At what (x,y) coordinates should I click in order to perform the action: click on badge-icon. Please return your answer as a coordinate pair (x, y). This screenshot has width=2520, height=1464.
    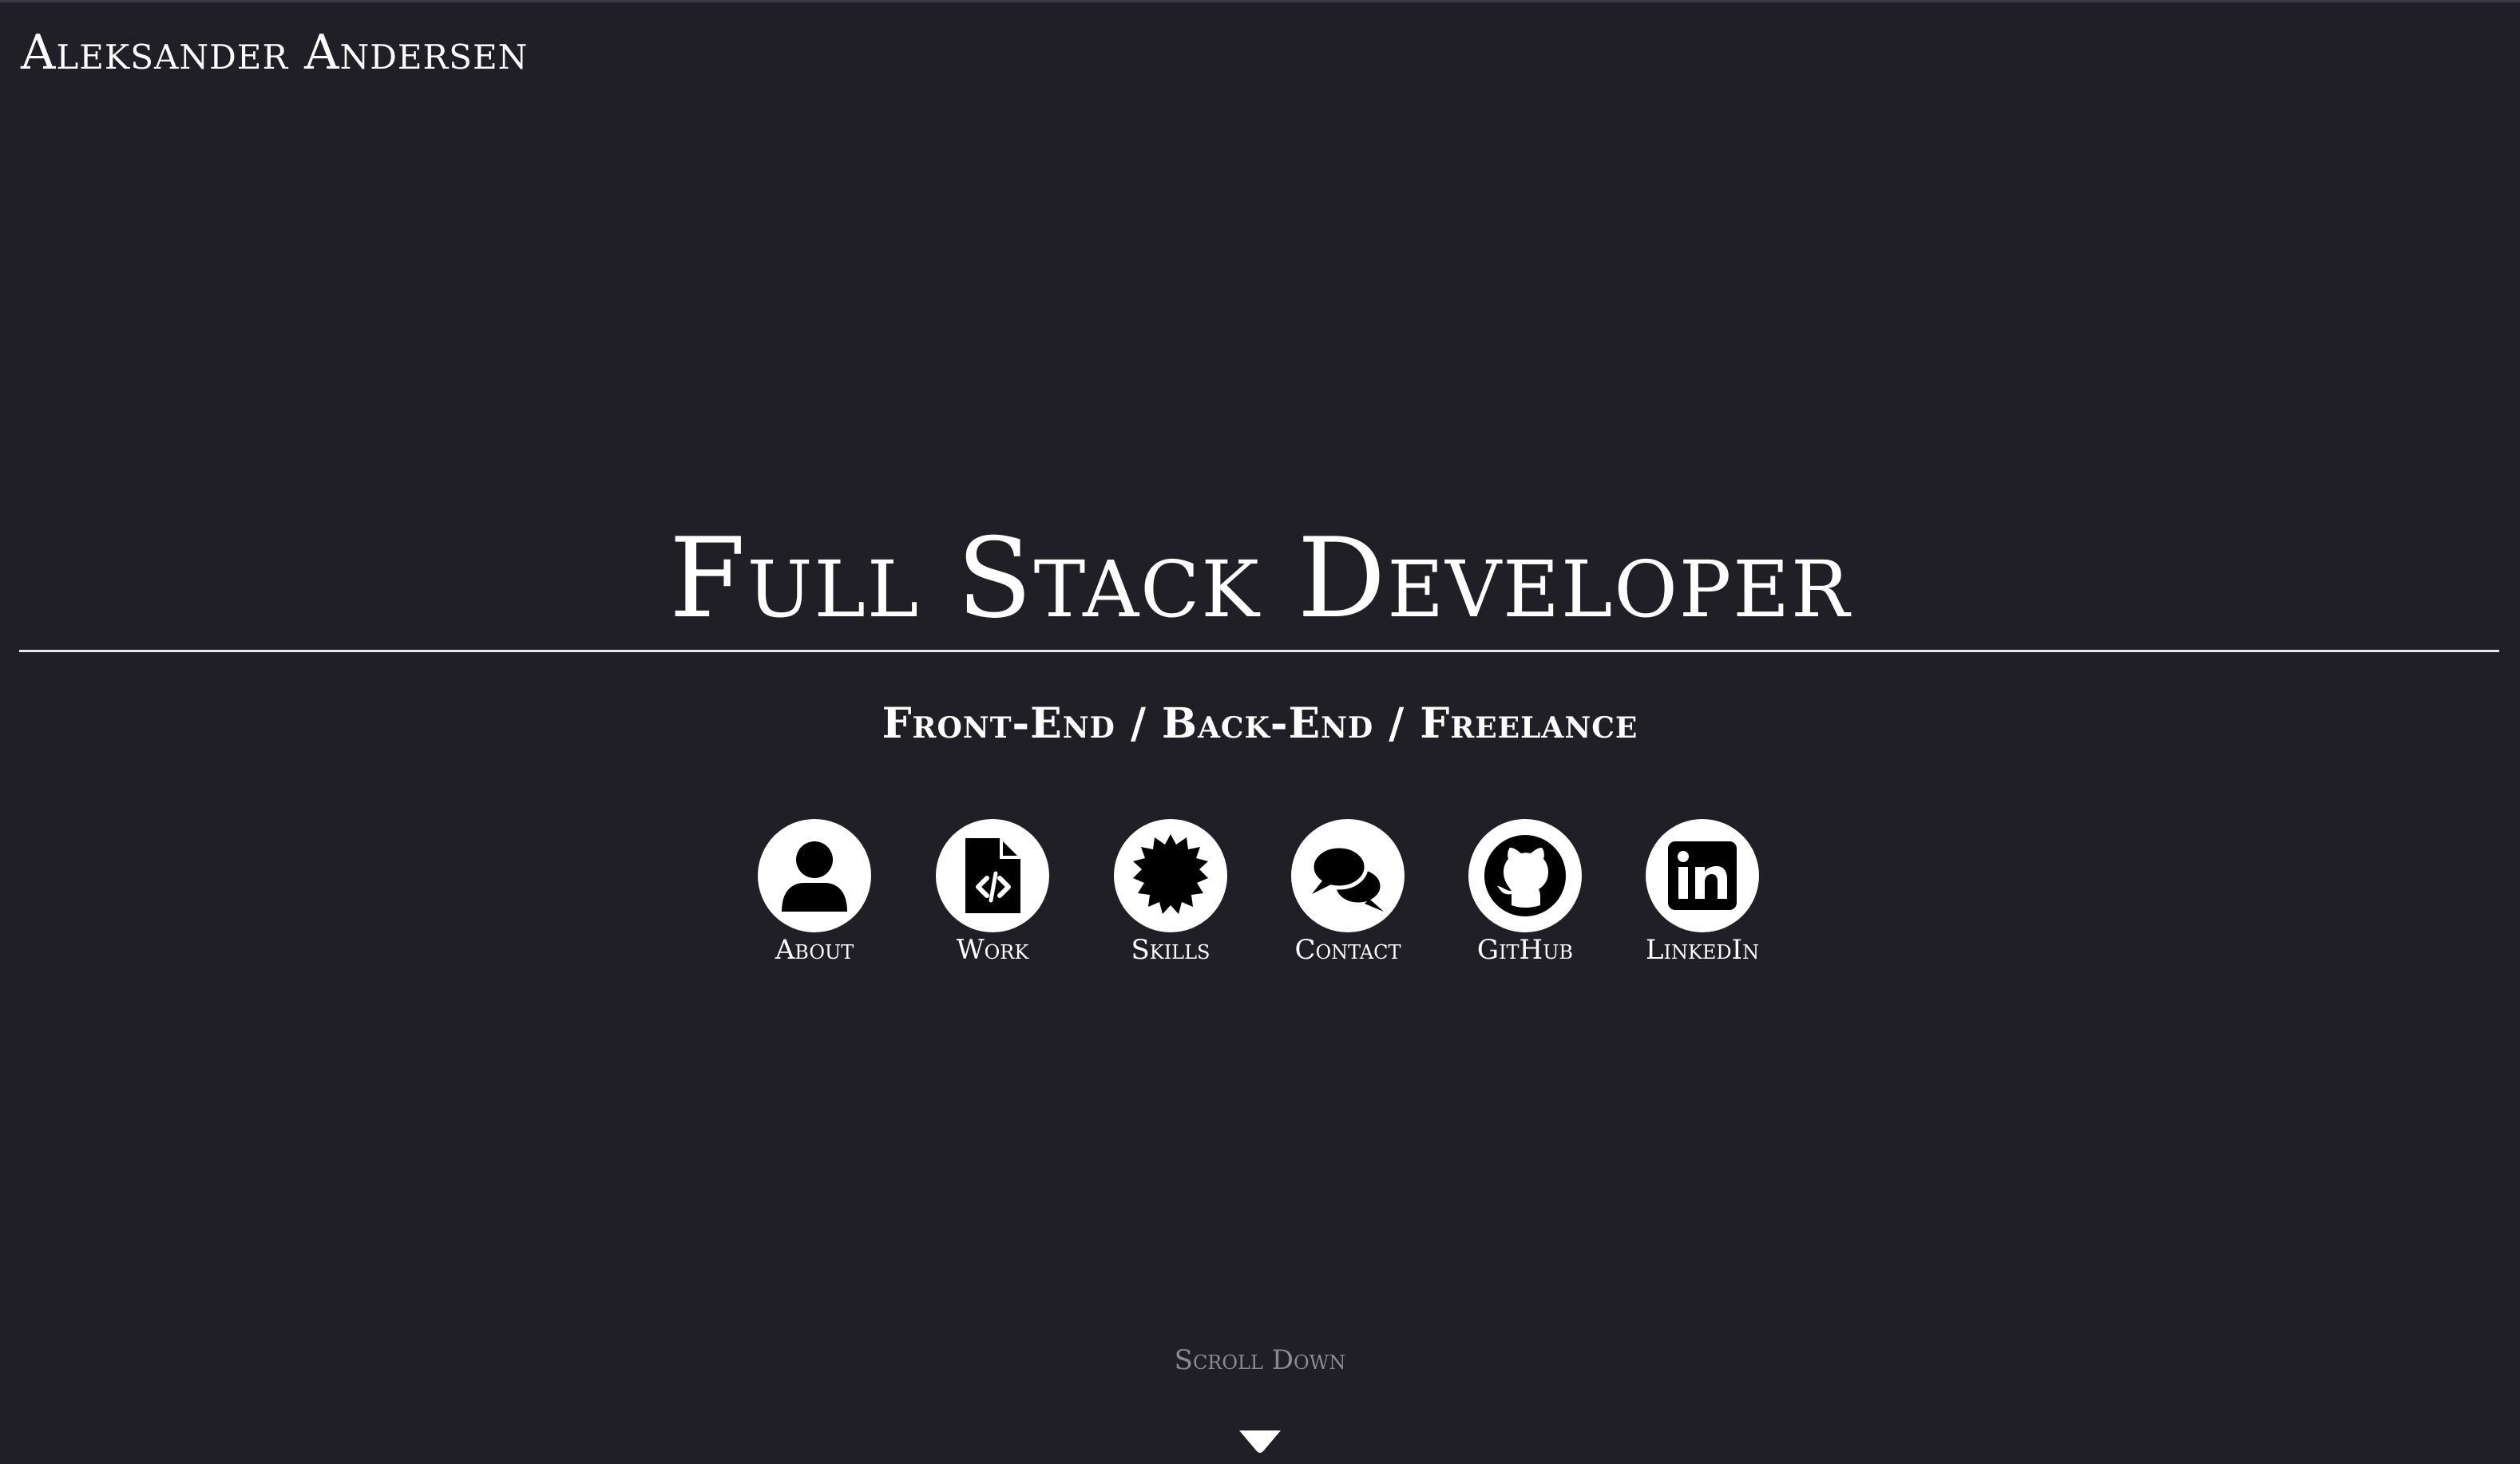
    Looking at the image, I should click on (1170, 874).